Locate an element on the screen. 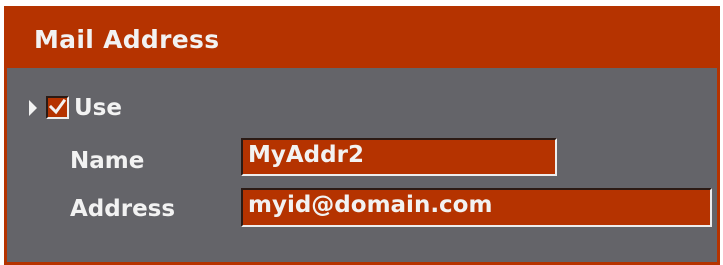  address-field: myid@domain.com is located at coordinates (476, 207).